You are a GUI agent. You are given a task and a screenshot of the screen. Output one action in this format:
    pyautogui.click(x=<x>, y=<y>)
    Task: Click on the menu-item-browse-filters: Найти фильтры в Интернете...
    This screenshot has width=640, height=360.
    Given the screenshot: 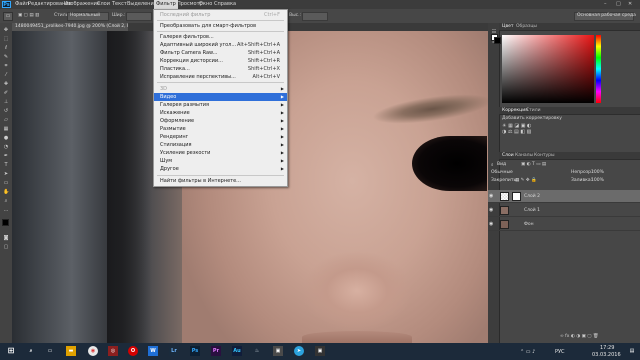 What is the action you would take?
    pyautogui.click(x=220, y=181)
    